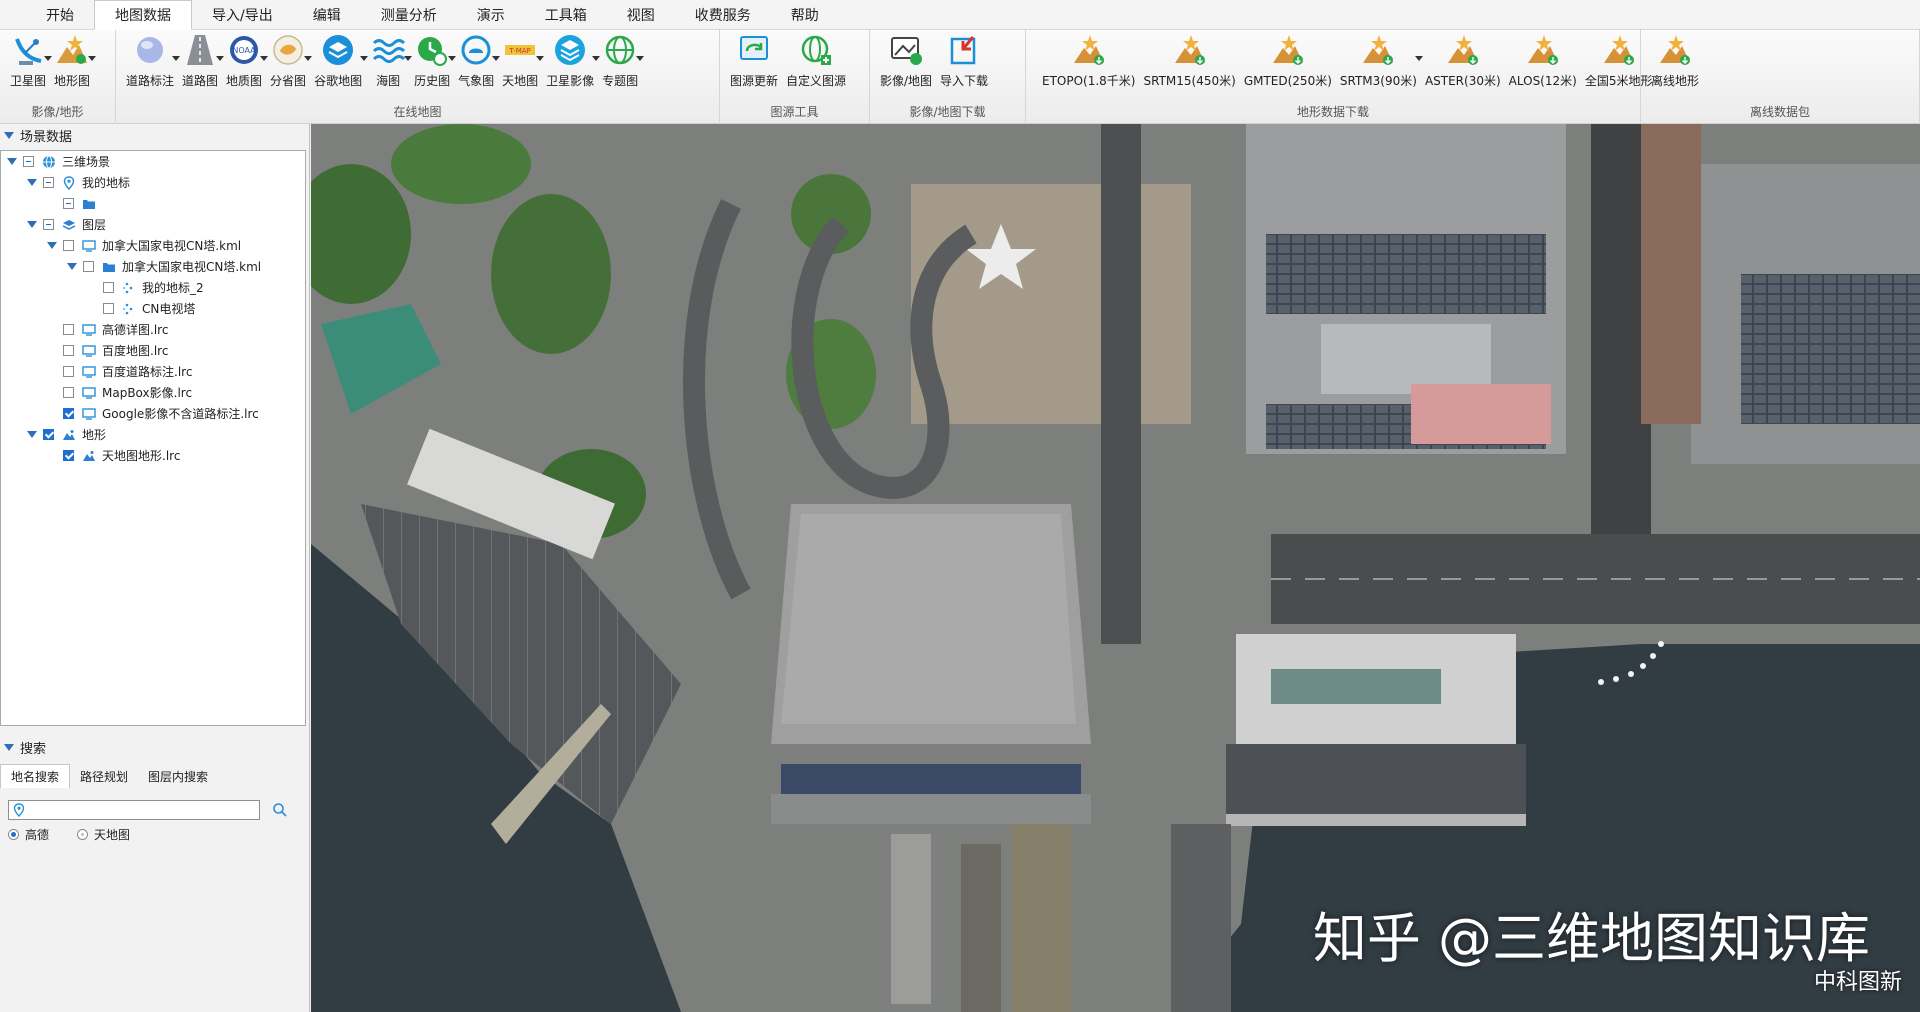  I want to click on ribbon-button-1-2: NOAA 地质图, so click(247, 60).